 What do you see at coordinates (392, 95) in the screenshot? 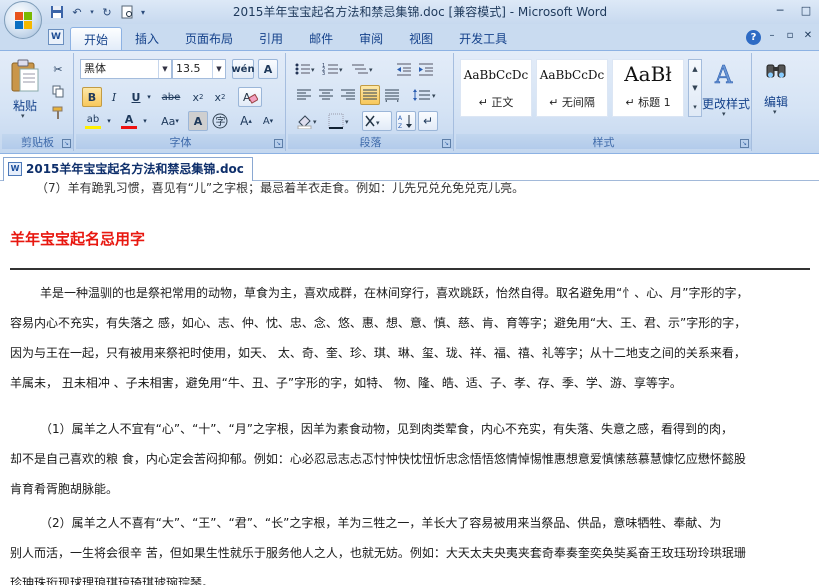
I see `distributed-icon` at bounding box center [392, 95].